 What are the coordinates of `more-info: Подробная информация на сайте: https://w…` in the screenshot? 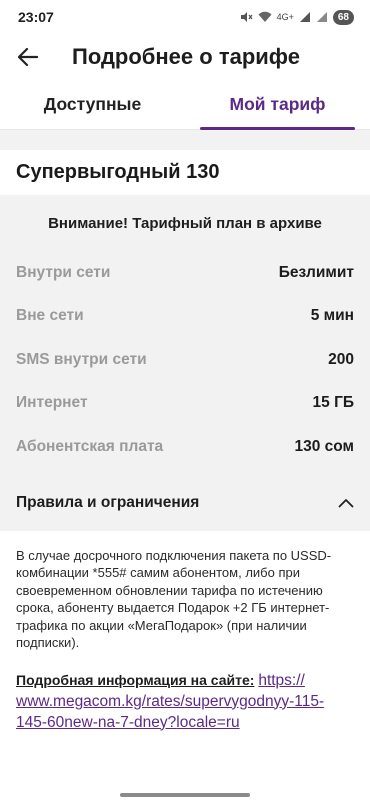 It's located at (175, 692).